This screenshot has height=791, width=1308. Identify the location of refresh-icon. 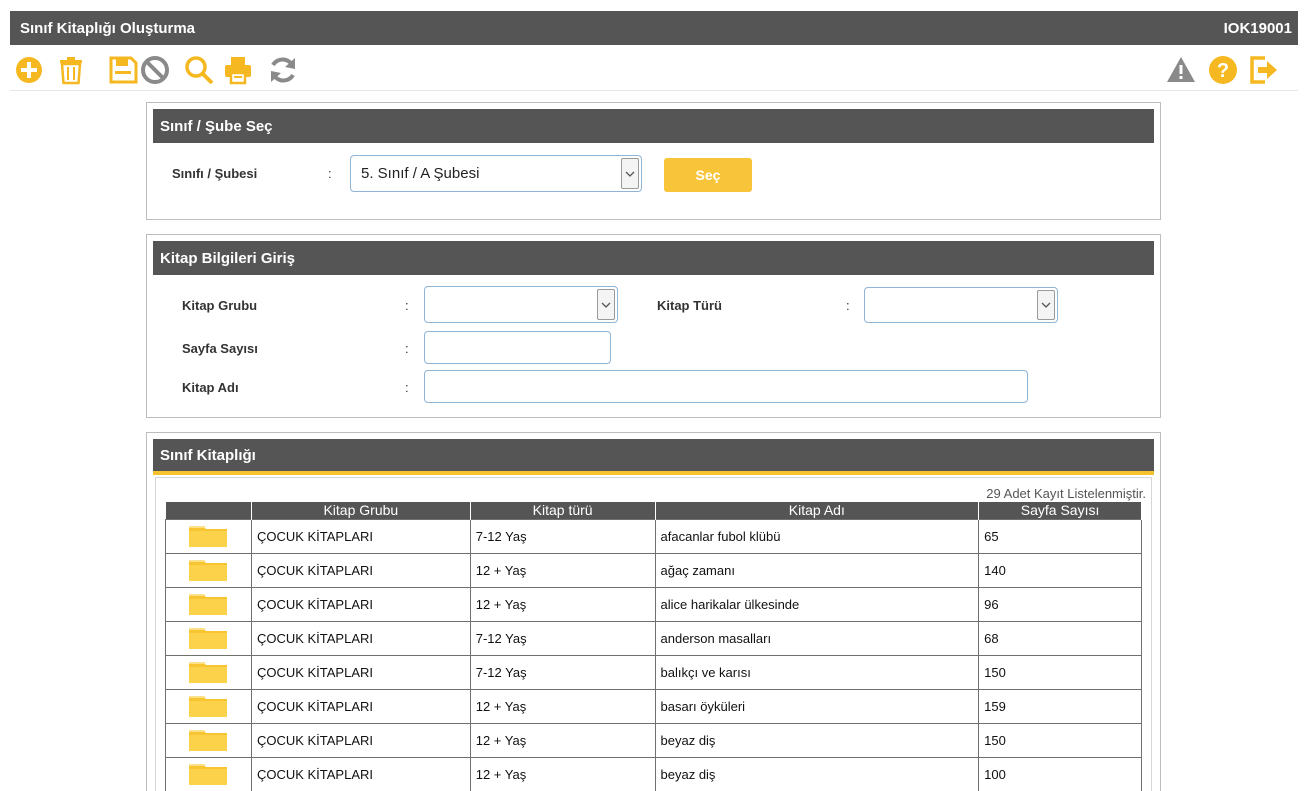
(283, 70).